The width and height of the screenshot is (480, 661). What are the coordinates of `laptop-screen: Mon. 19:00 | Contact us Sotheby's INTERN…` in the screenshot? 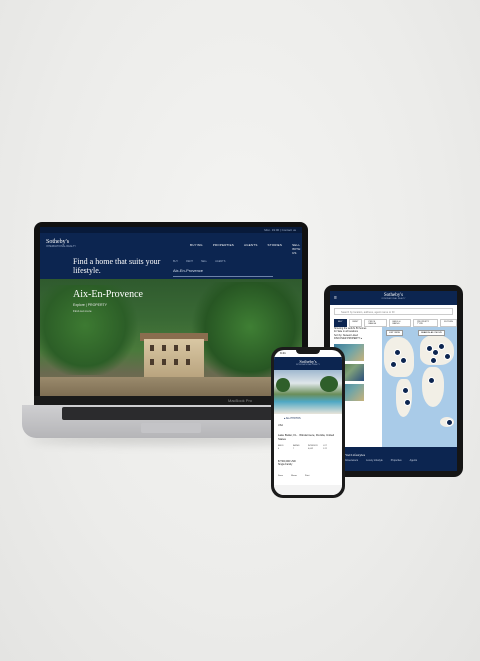 It's located at (171, 312).